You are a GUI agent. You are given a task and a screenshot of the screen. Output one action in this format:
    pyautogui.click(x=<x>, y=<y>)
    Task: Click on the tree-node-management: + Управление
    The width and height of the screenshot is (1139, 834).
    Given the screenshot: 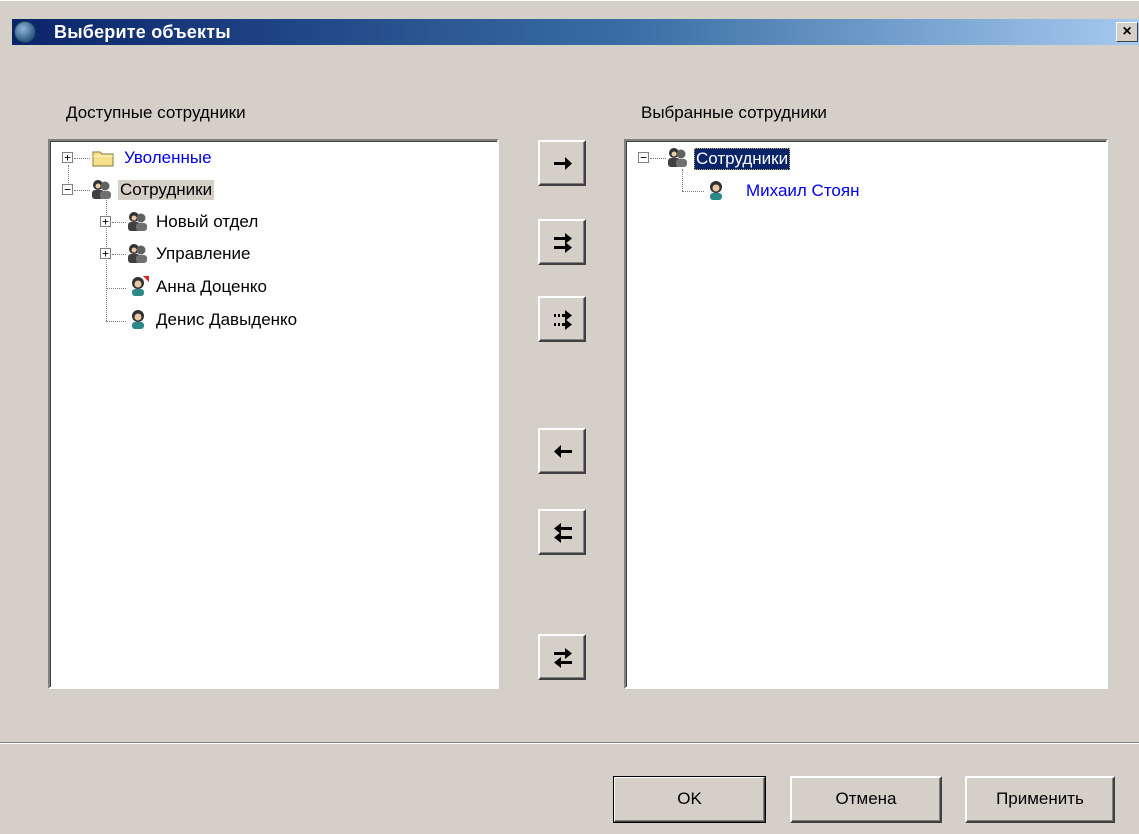 What is the action you would take?
    pyautogui.click(x=270, y=254)
    